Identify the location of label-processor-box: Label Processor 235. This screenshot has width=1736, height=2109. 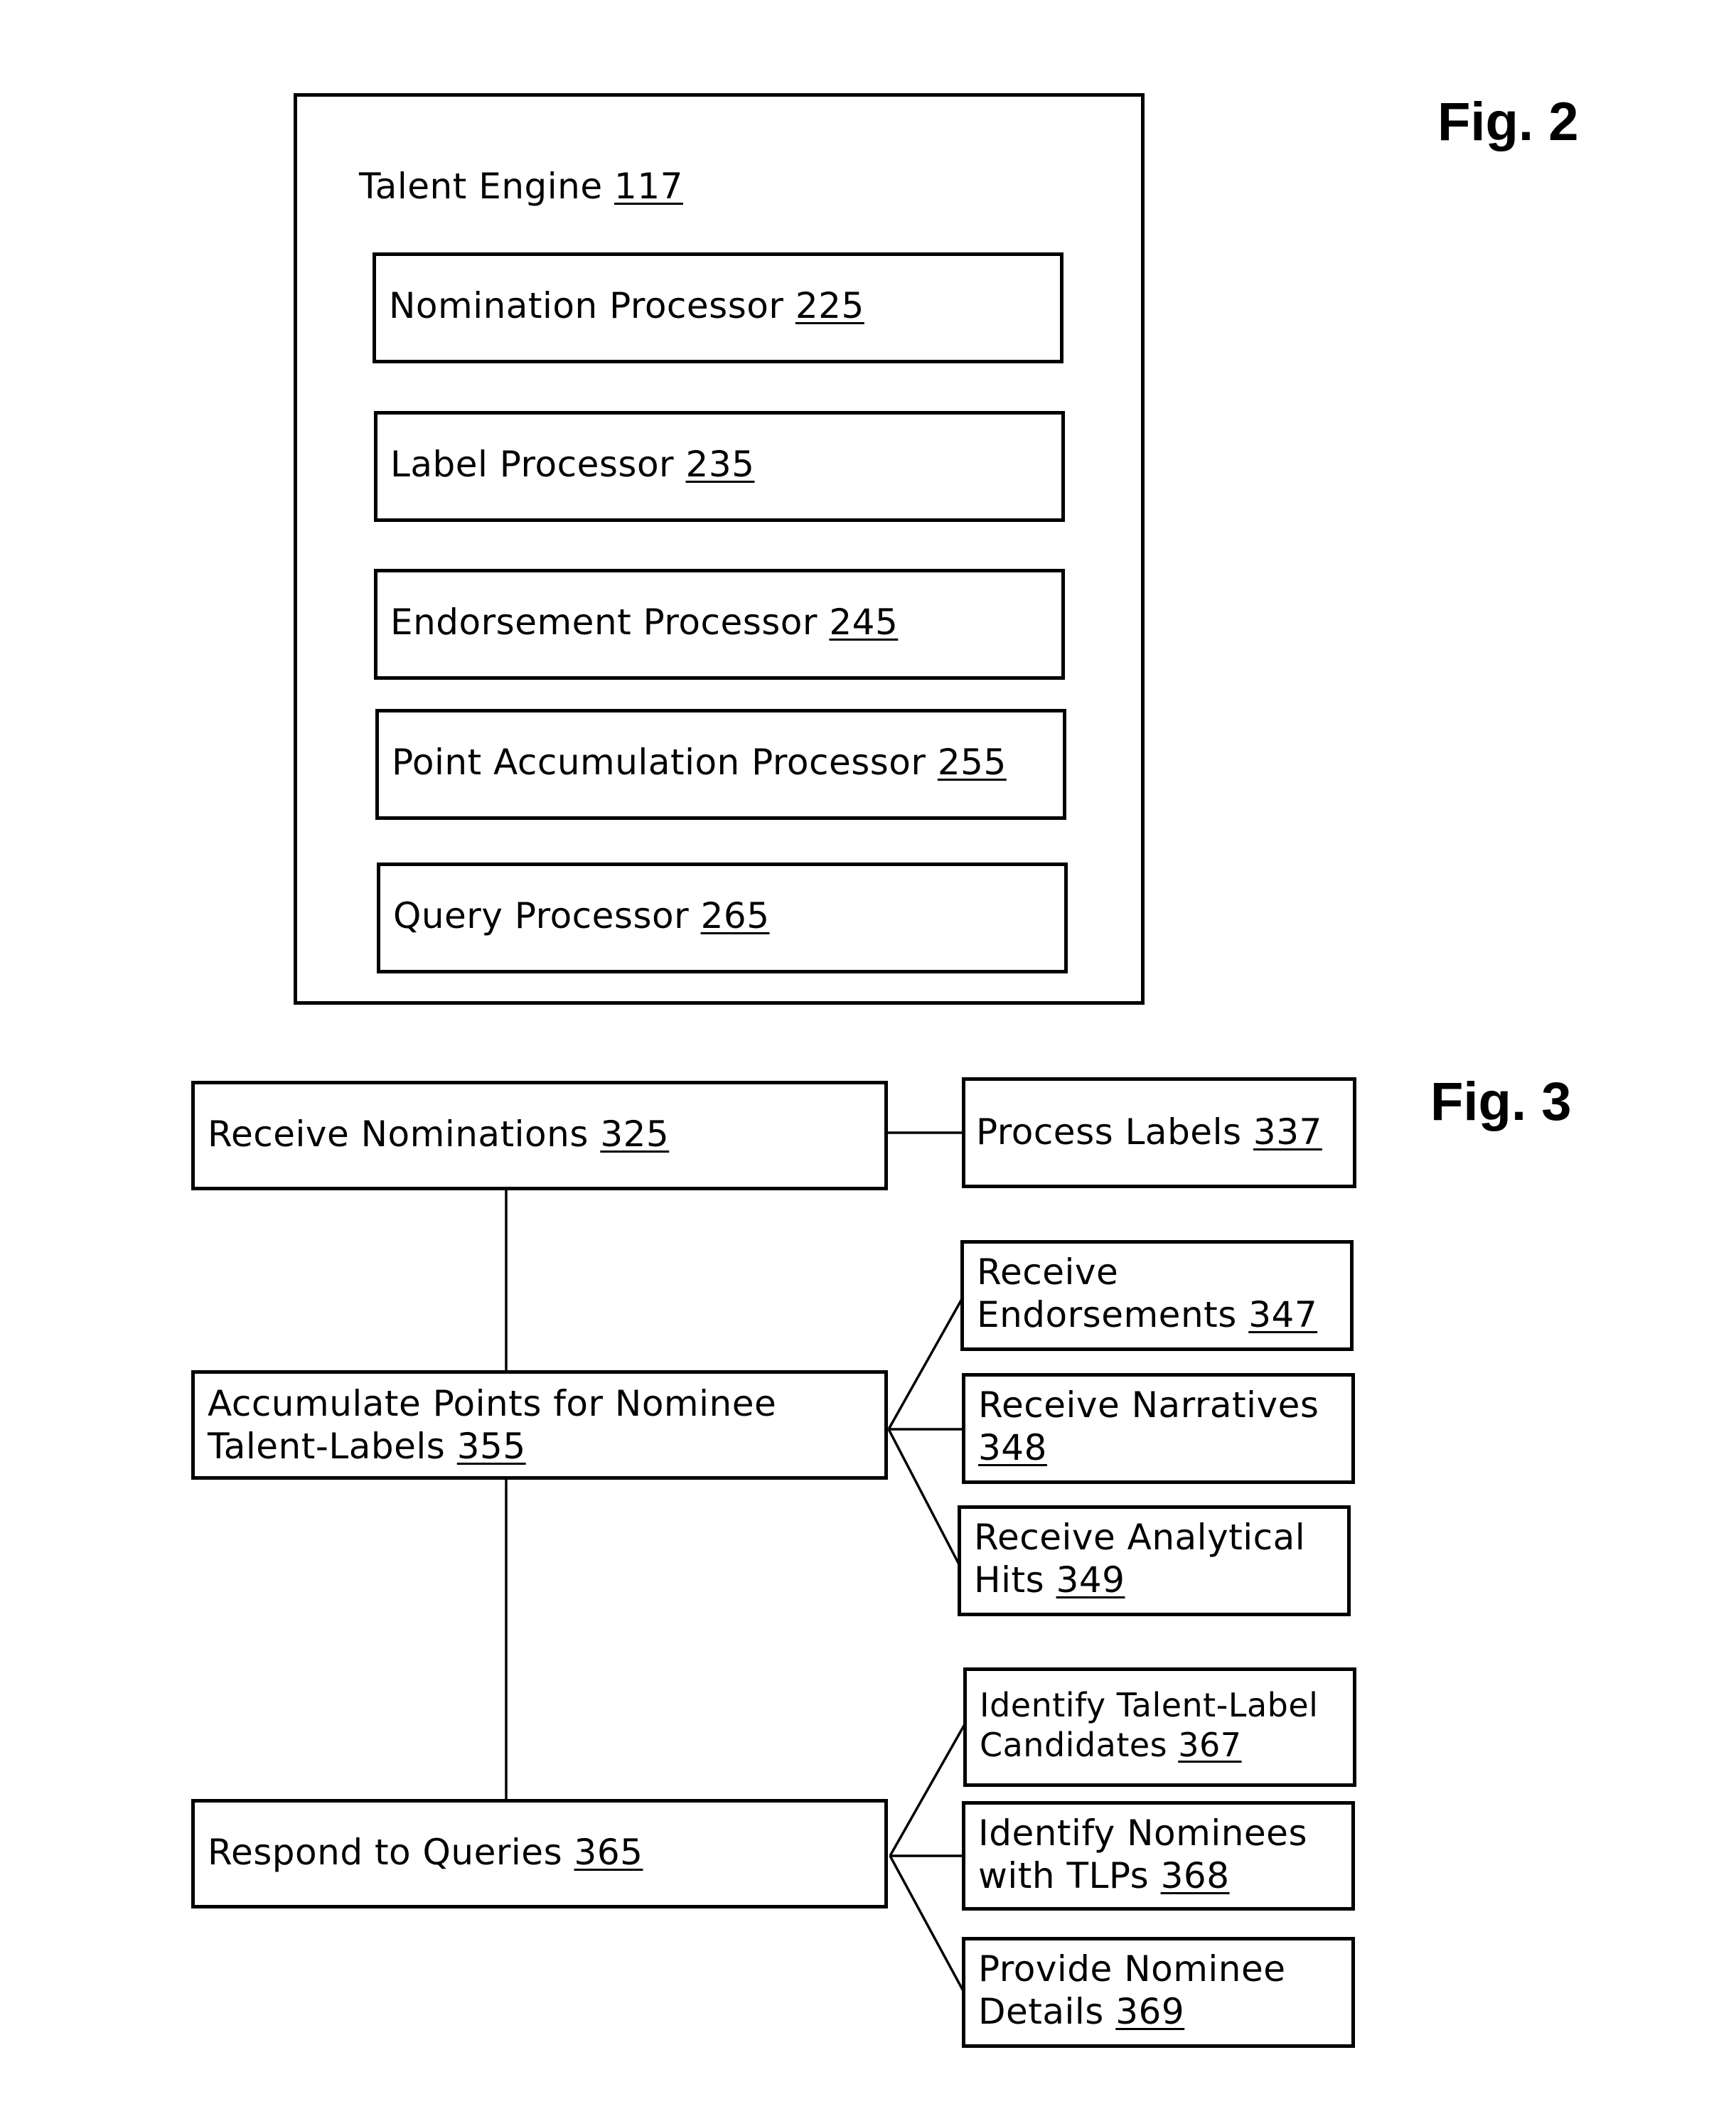
(719, 466).